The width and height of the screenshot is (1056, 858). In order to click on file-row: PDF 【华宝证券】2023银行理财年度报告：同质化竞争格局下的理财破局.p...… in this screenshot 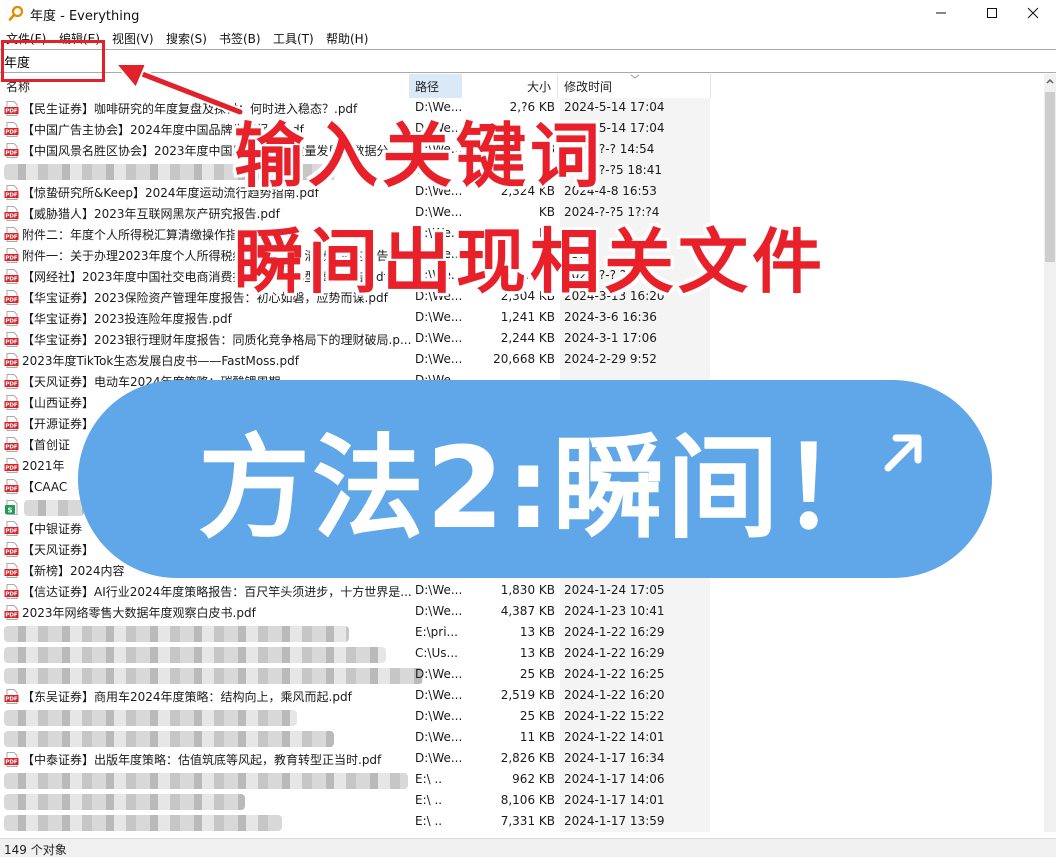, I will do `click(520, 339)`.